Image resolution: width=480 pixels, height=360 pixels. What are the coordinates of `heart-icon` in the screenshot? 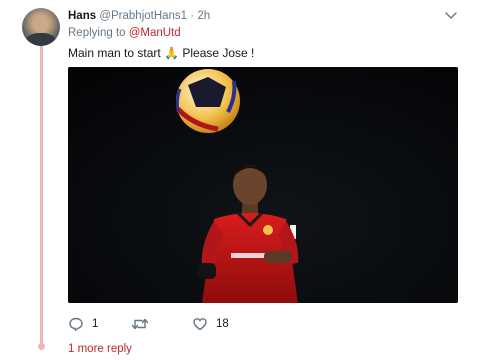 It's located at (200, 324).